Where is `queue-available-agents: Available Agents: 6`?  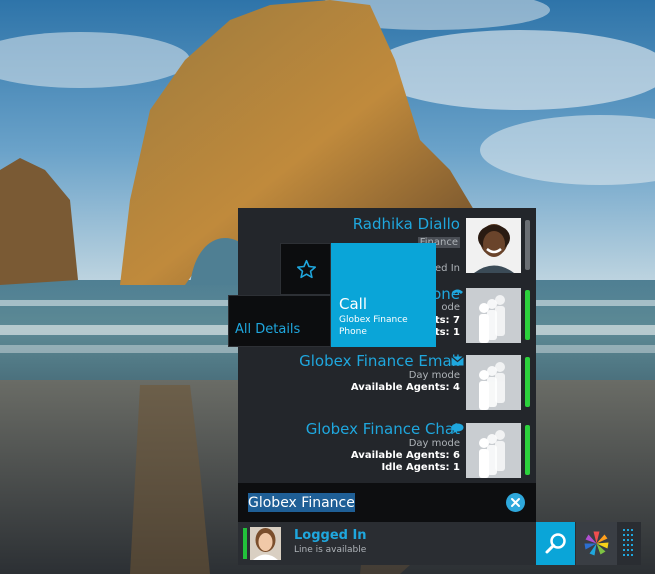
queue-available-agents: Available Agents: 6 is located at coordinates (405, 455).